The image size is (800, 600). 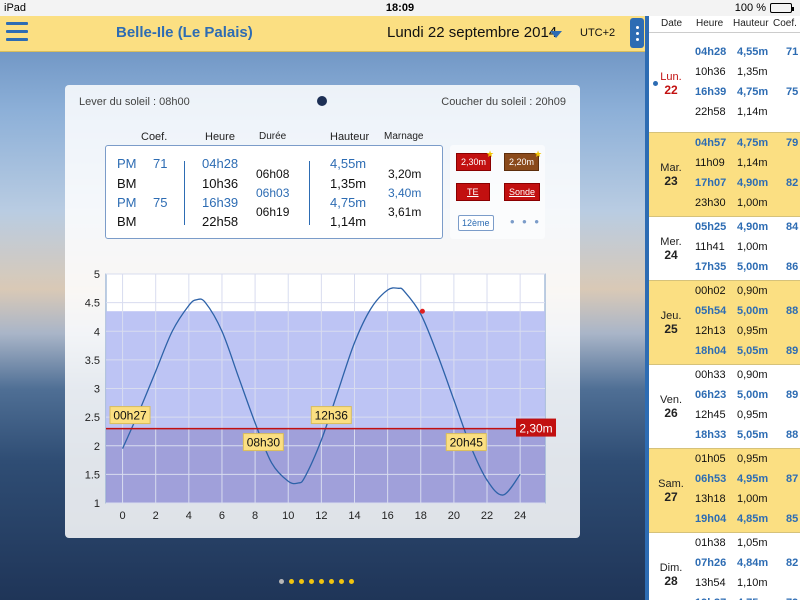 What do you see at coordinates (671, 400) in the screenshot?
I see `day-name: Ven.` at bounding box center [671, 400].